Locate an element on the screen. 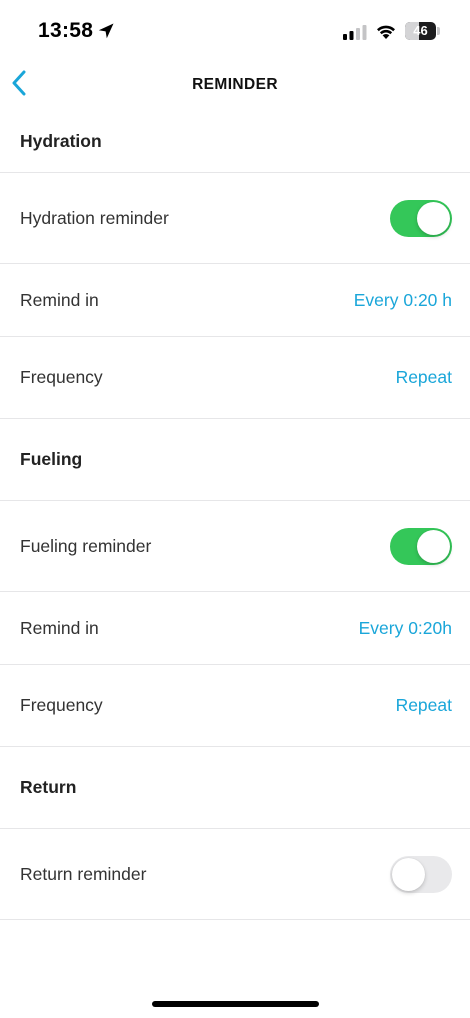 The height and width of the screenshot is (1018, 470). home-indicator is located at coordinates (235, 1004).